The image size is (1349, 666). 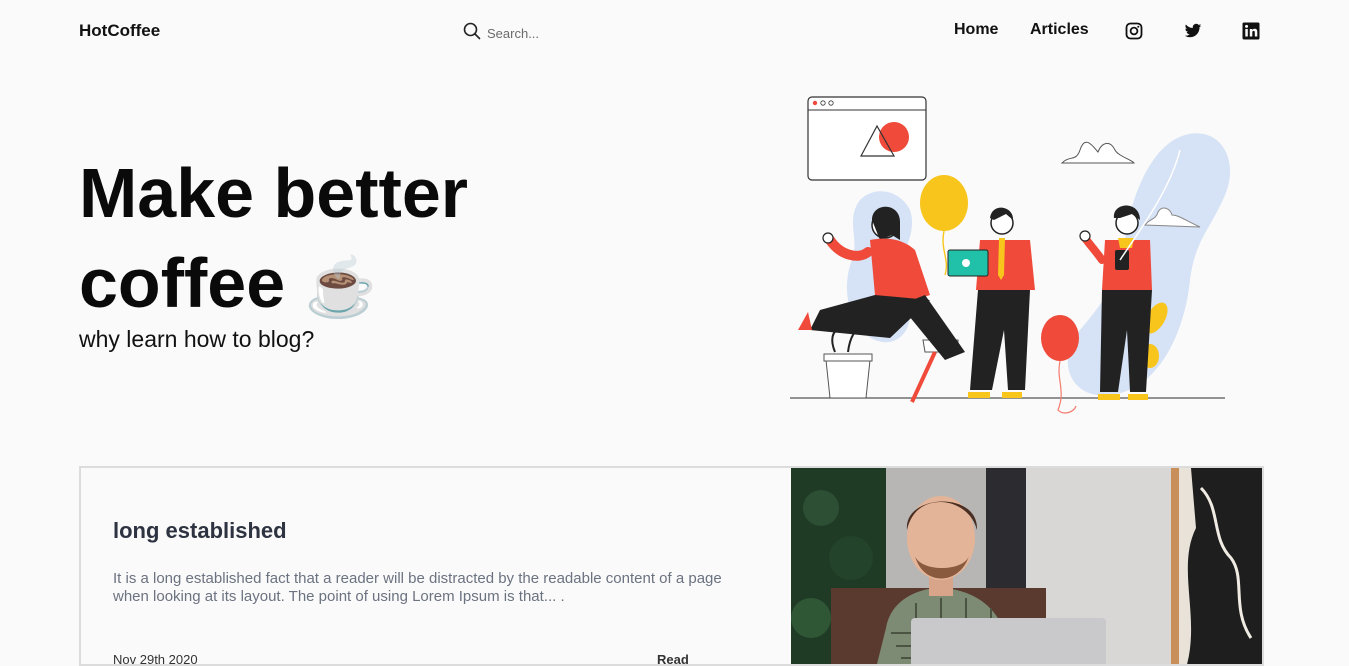 I want to click on search-box, so click(x=545, y=33).